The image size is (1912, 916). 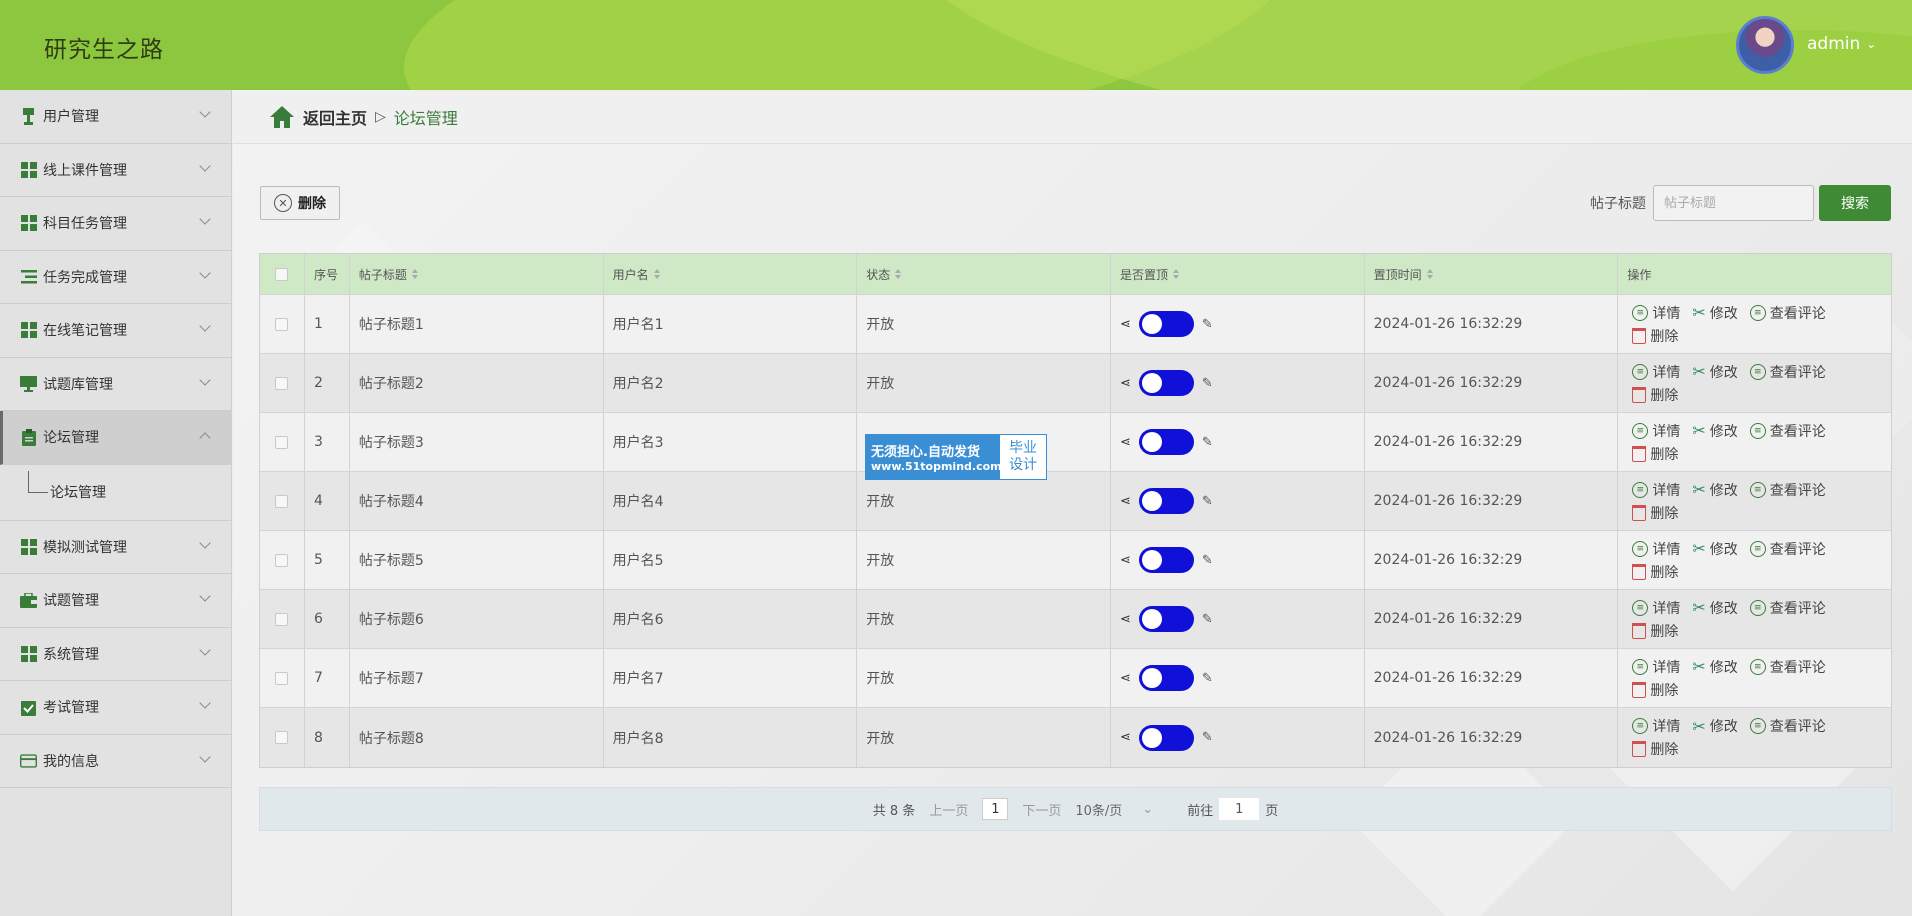 I want to click on page-size-select: 10条/页 ⌄, so click(x=1114, y=809).